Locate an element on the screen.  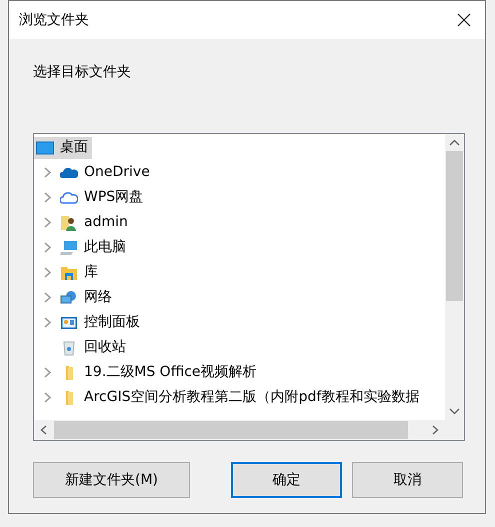
tree-item-label: 19.二级MS Office视频解析 is located at coordinates (170, 372).